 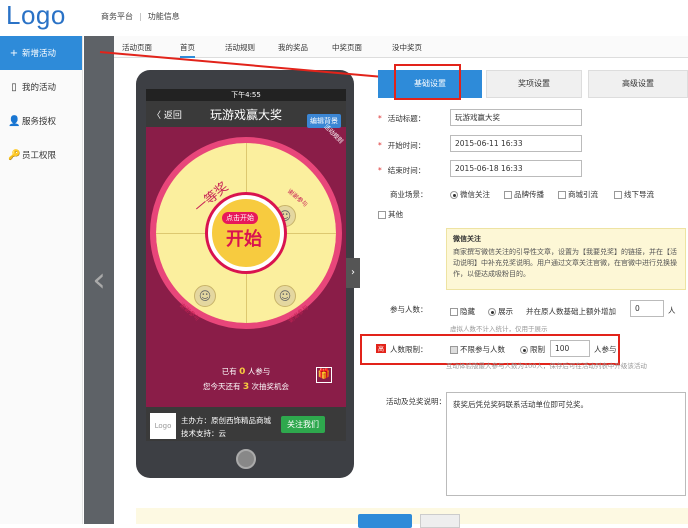 I want to click on limited-option: 限制, so click(x=532, y=349).